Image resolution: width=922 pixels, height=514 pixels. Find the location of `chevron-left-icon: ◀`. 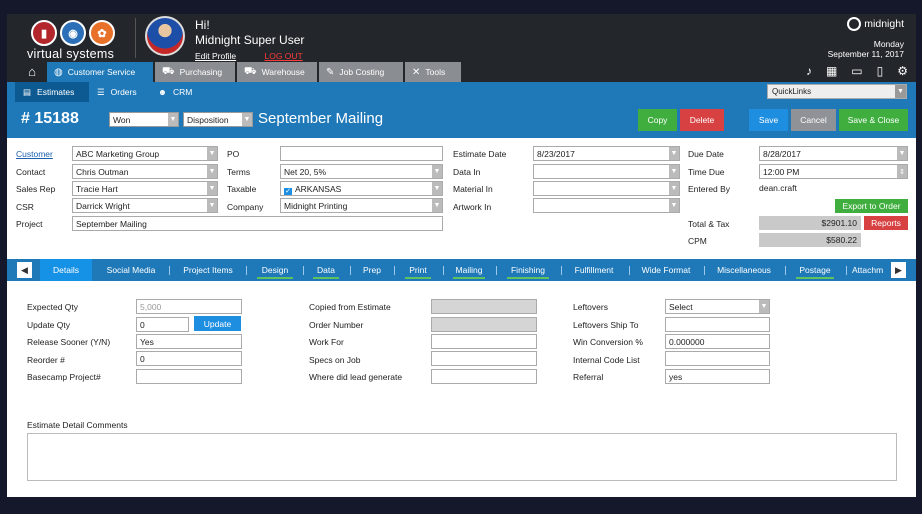

chevron-left-icon: ◀ is located at coordinates (24, 270).